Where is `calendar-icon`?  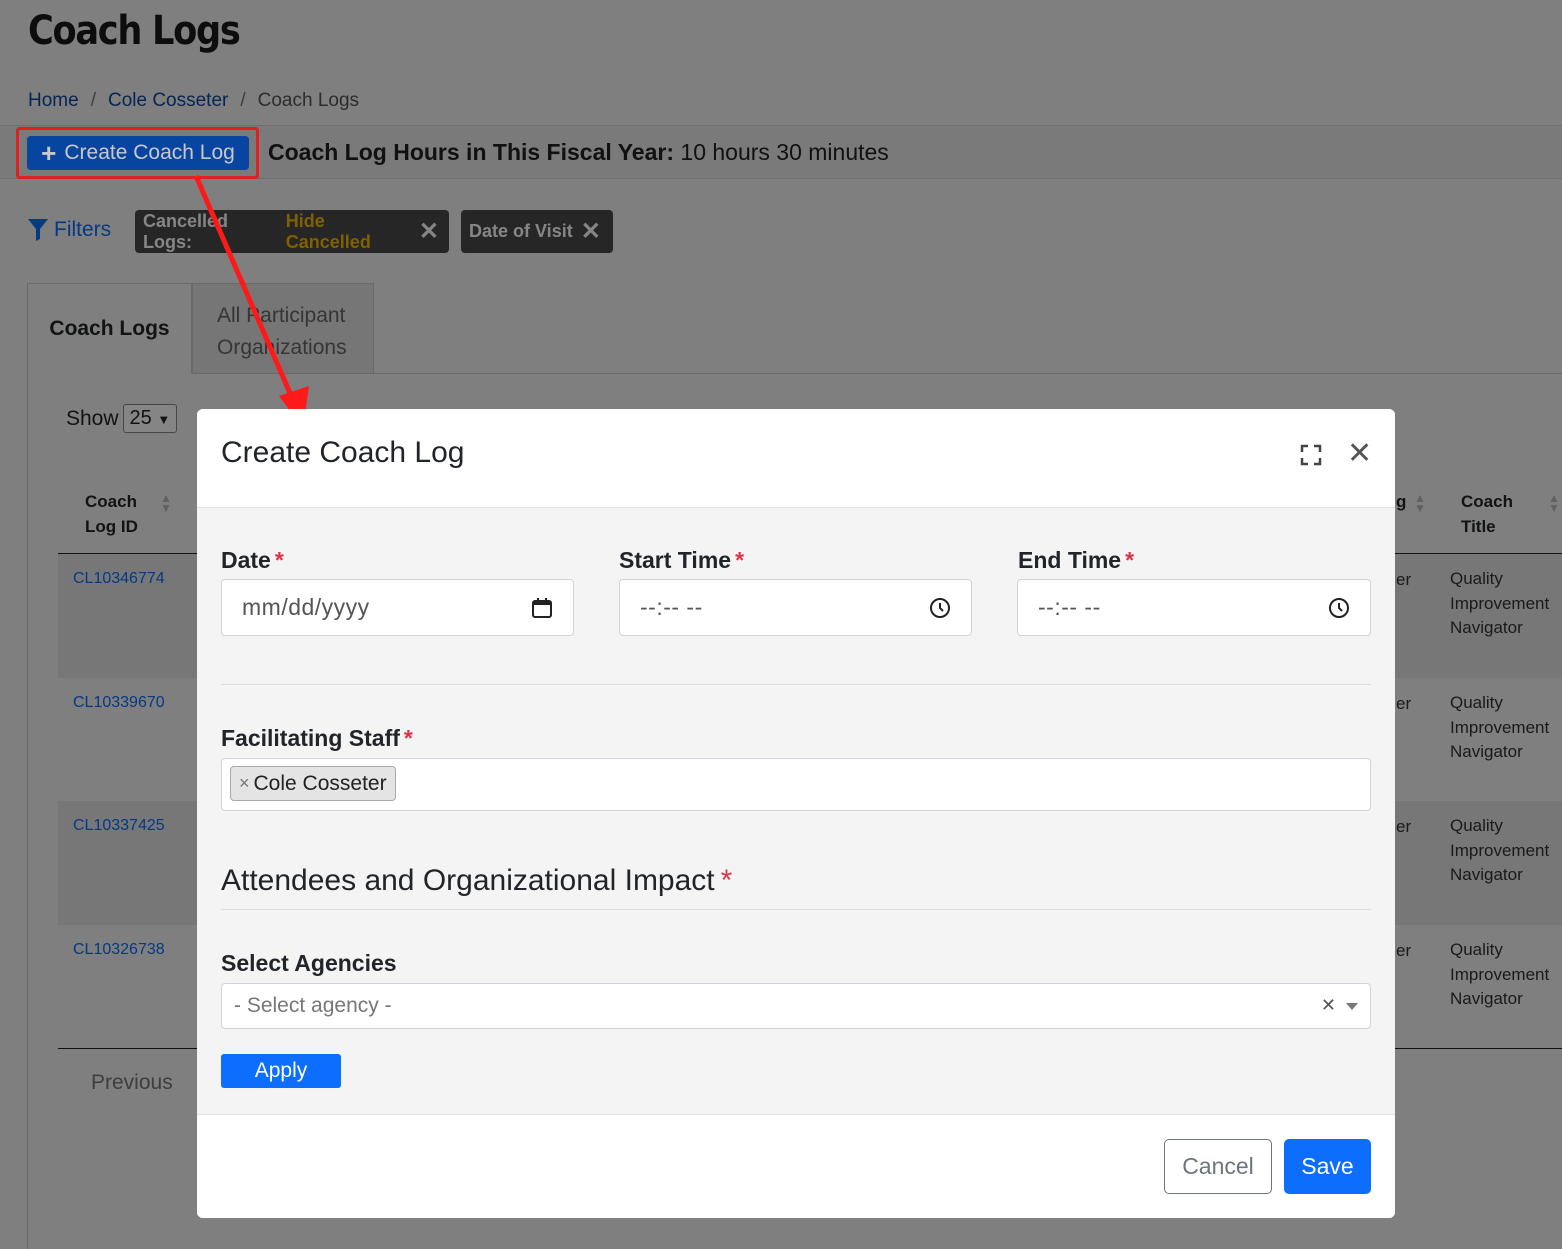
calendar-icon is located at coordinates (542, 608).